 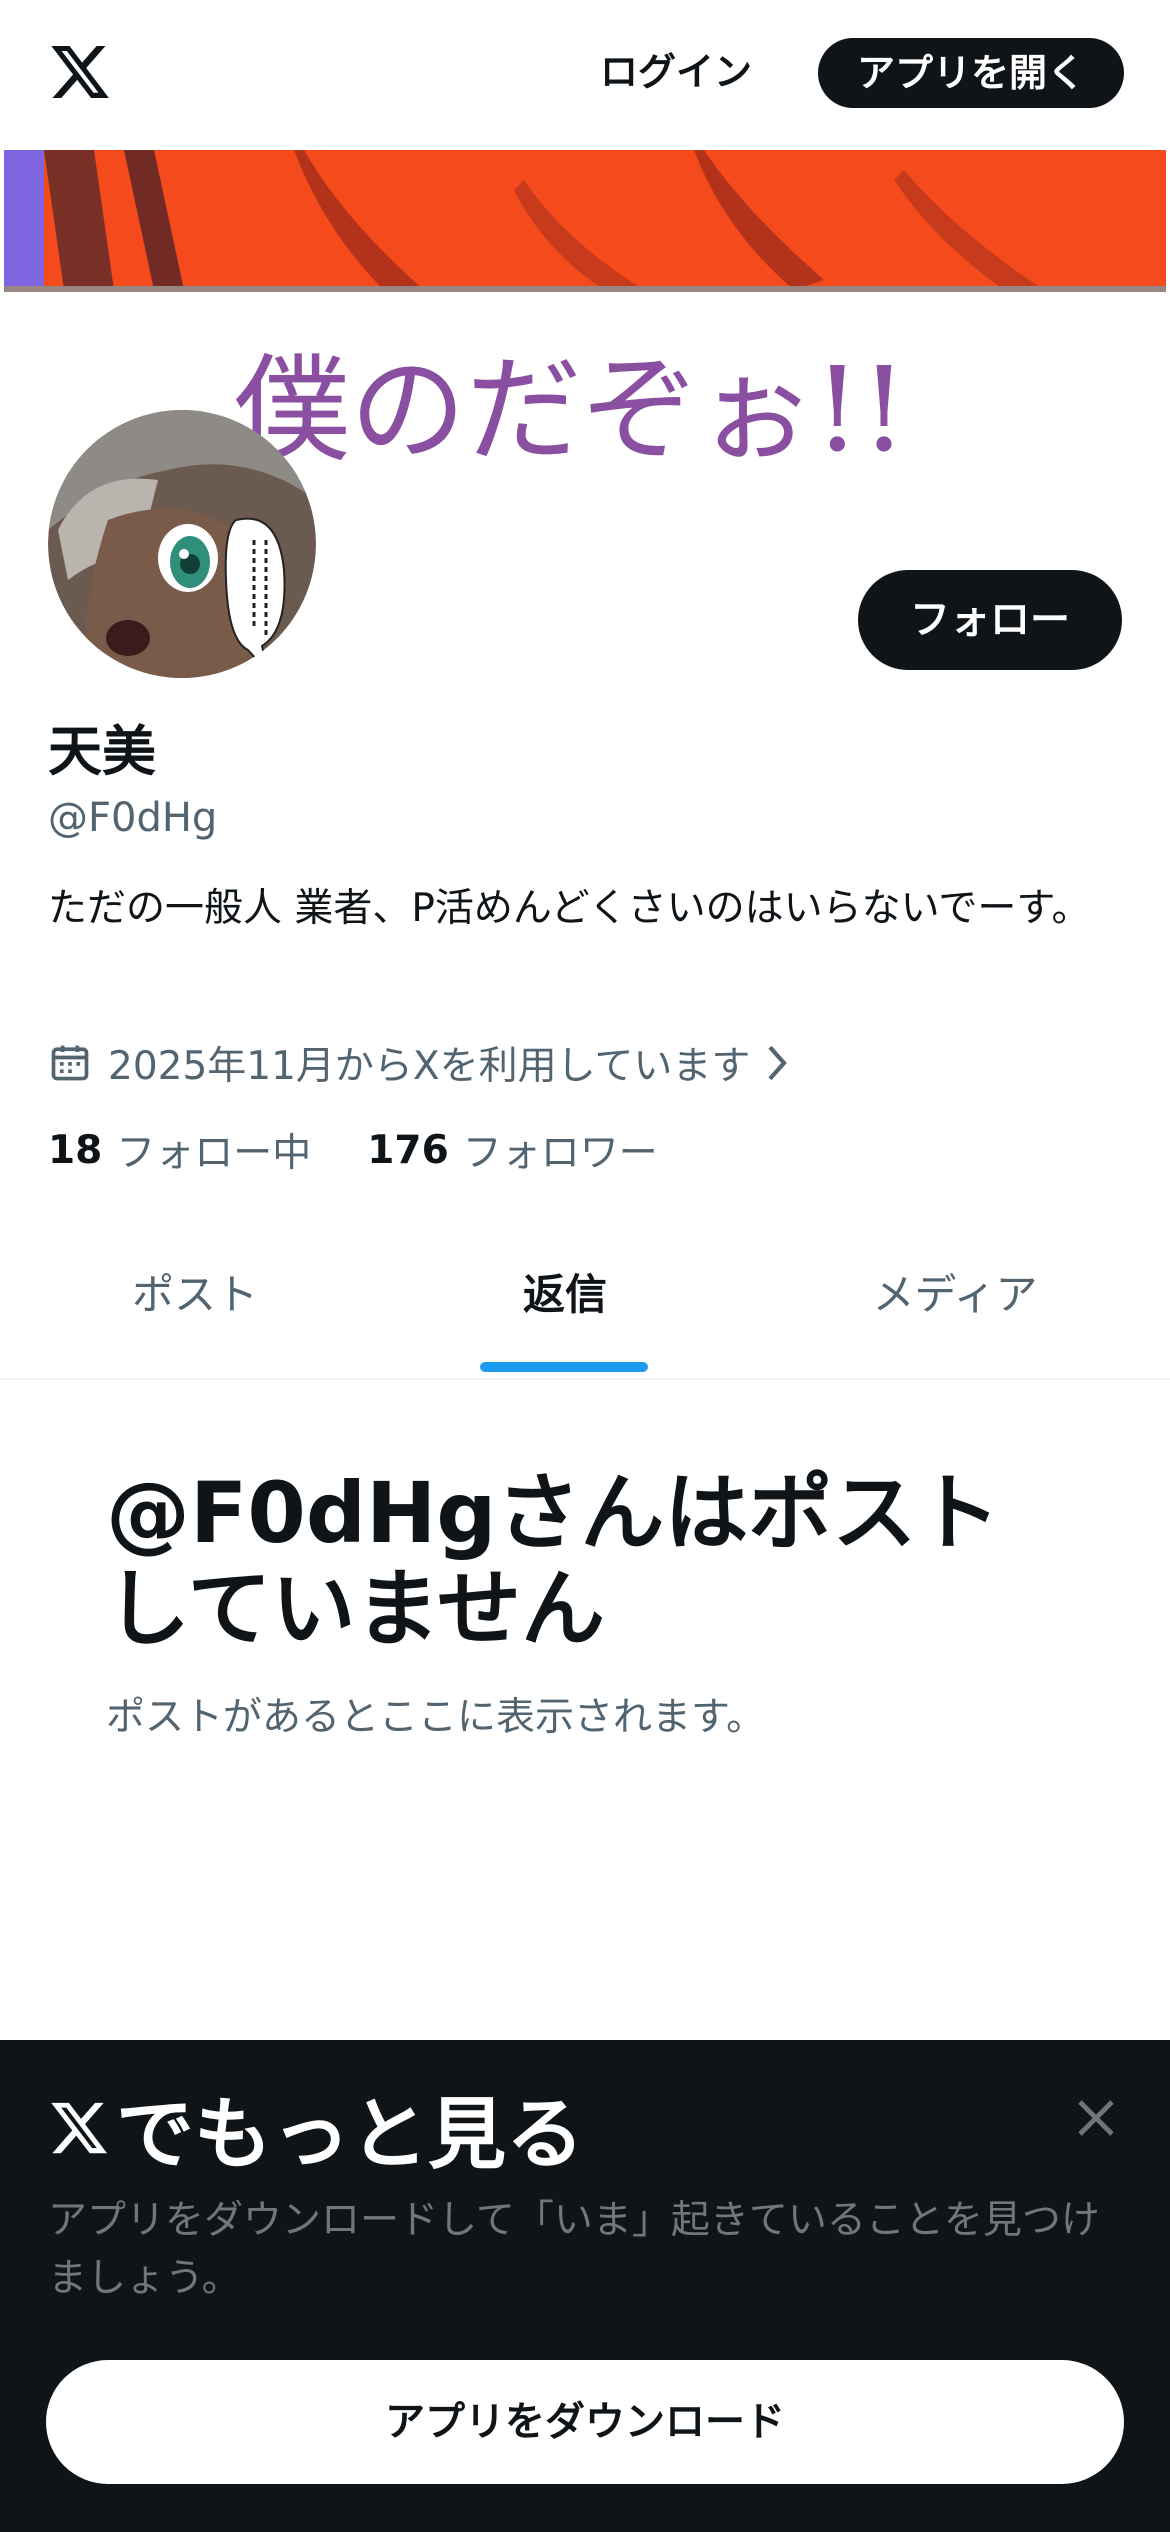 What do you see at coordinates (574, 2249) in the screenshot?
I see `sheet-description: アプリをダウンロードして「いま」起きていることを見つけましょう。` at bounding box center [574, 2249].